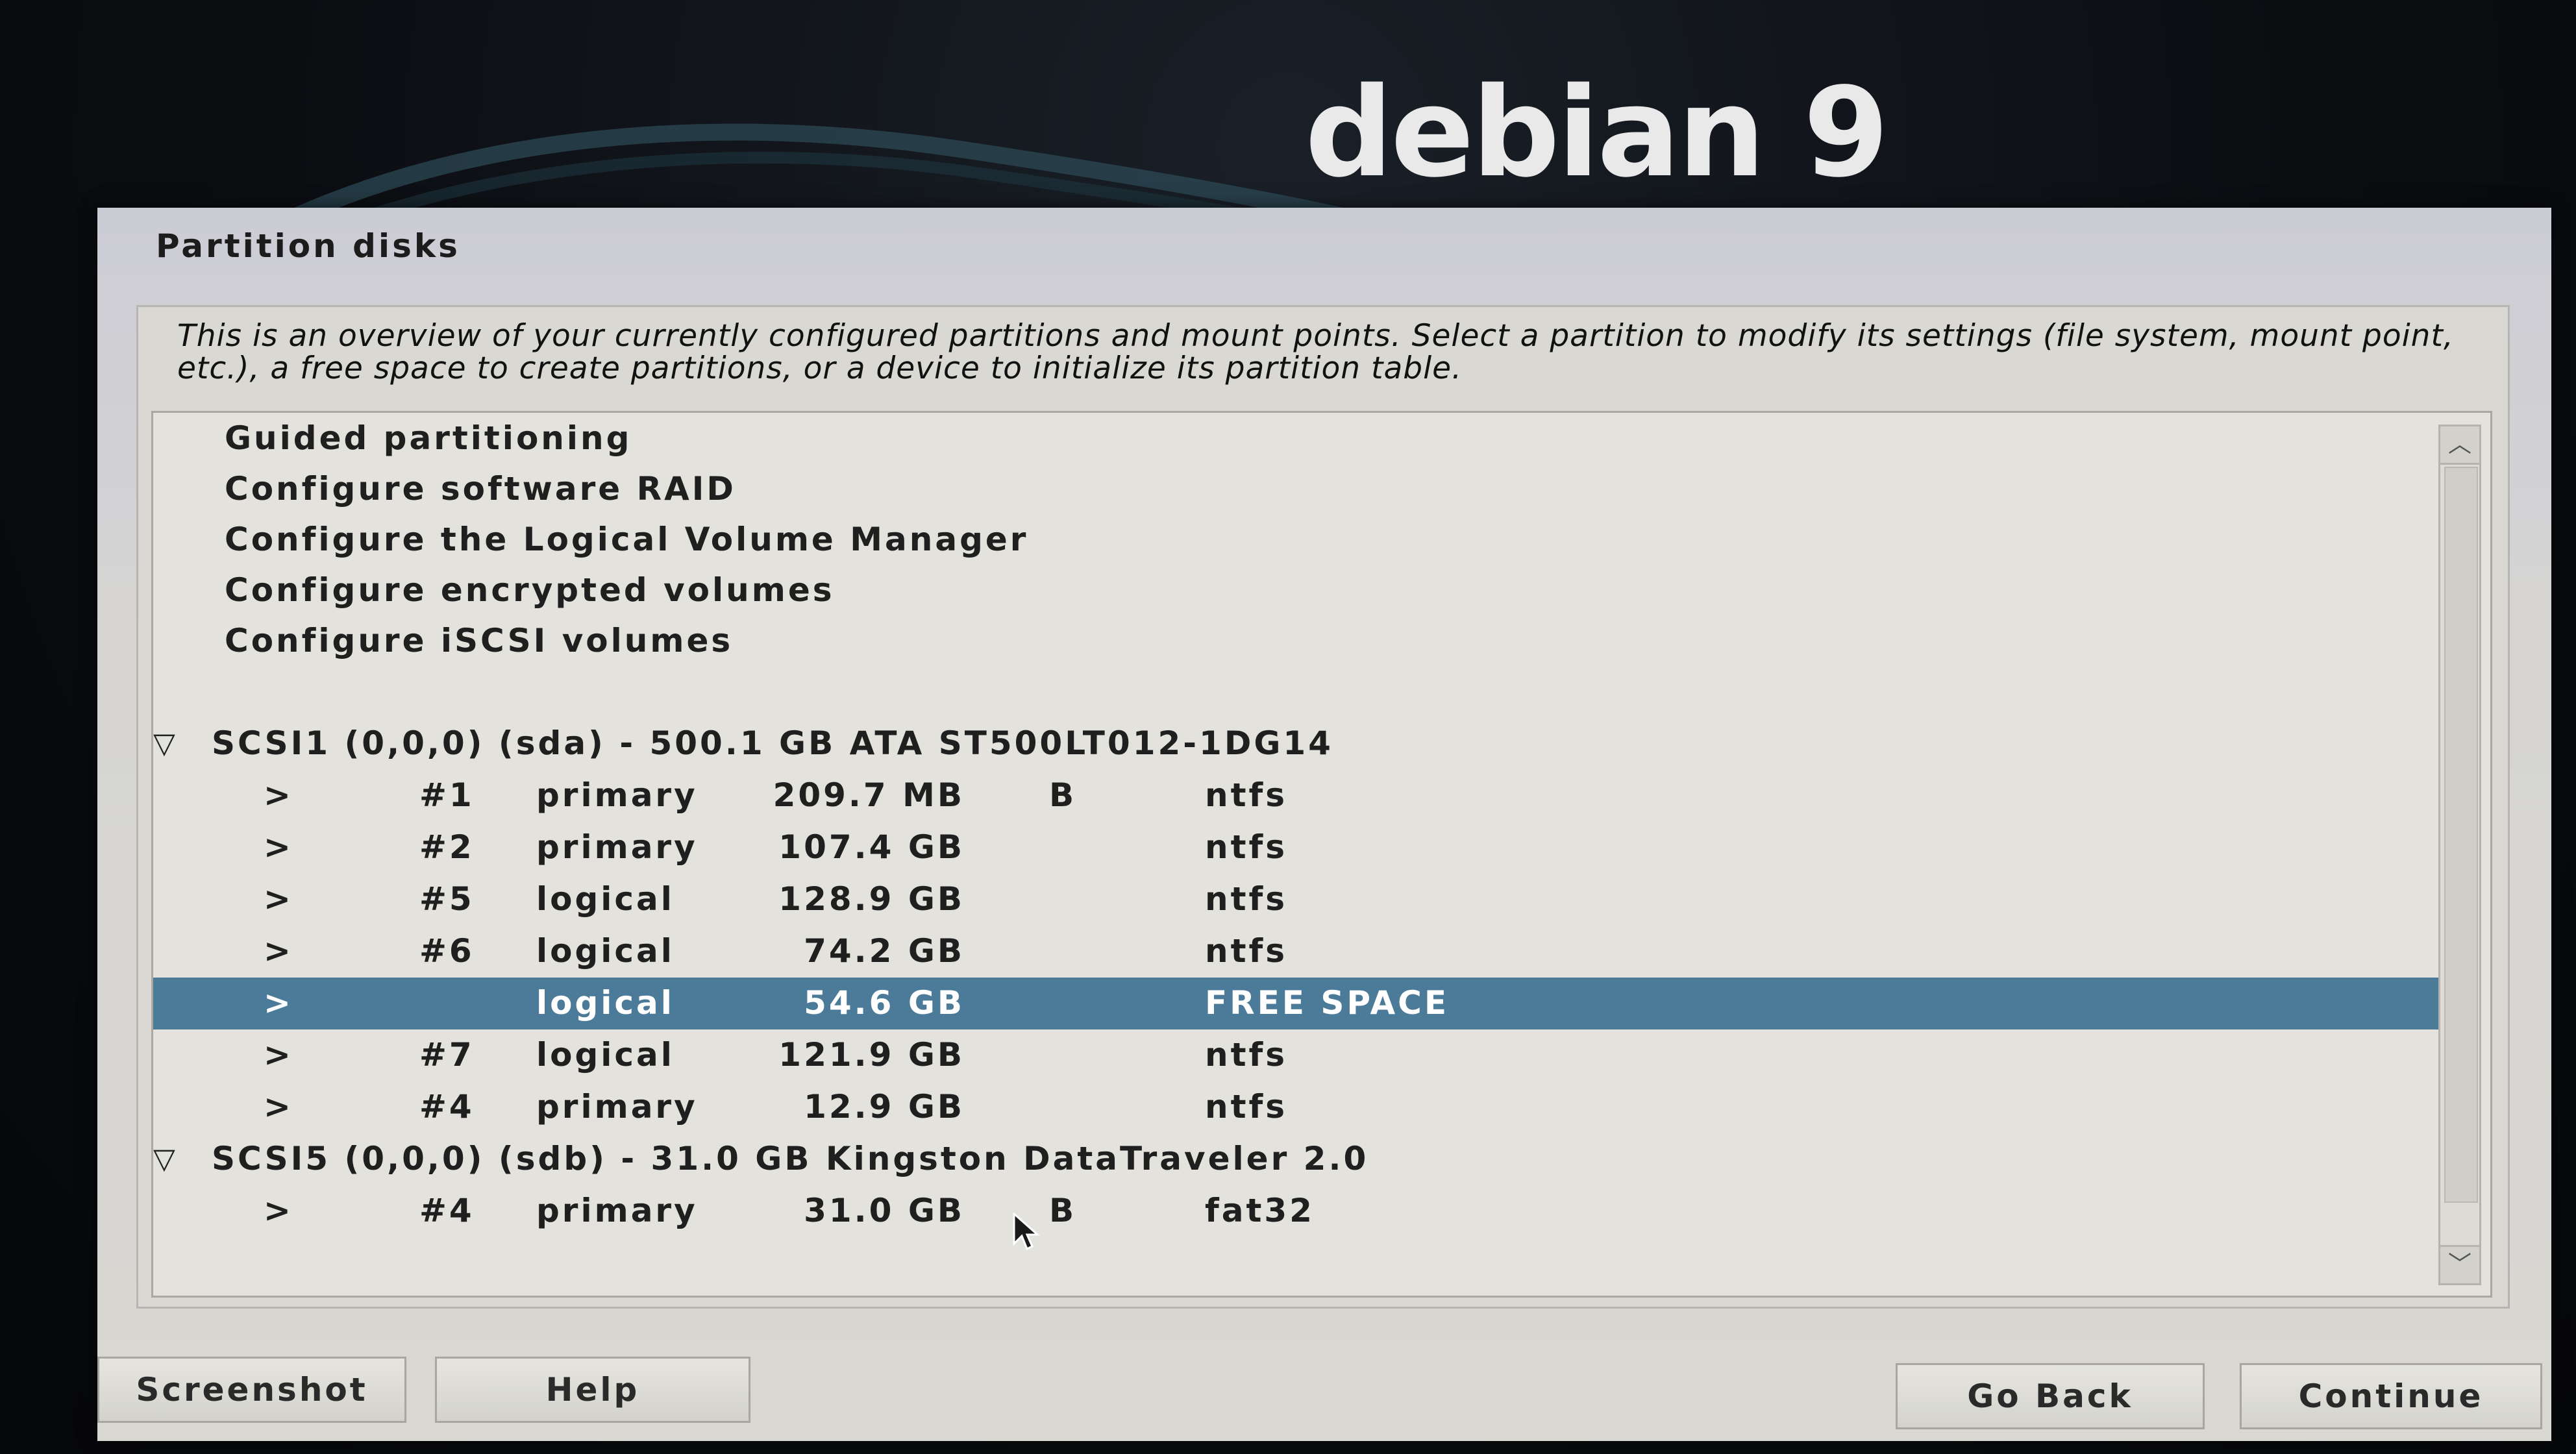 The height and width of the screenshot is (1454, 2576). I want to click on partition-size: 74.2 GB, so click(884, 951).